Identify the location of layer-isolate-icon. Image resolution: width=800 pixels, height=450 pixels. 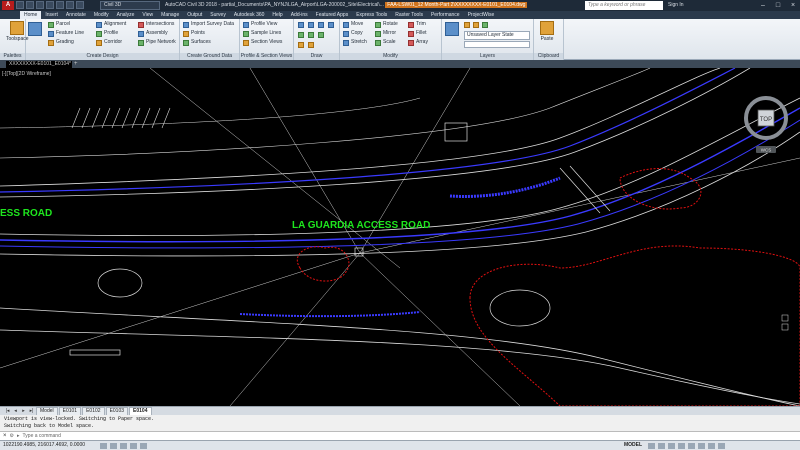
(485, 25).